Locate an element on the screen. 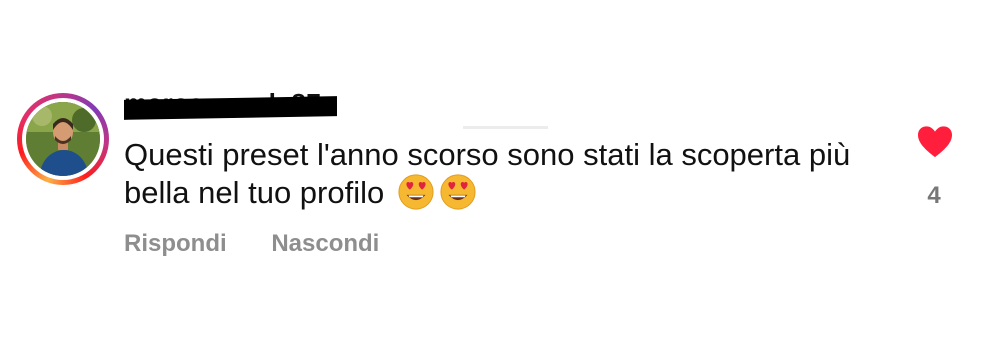 This screenshot has width=1000, height=350. divider-mark is located at coordinates (505, 127).